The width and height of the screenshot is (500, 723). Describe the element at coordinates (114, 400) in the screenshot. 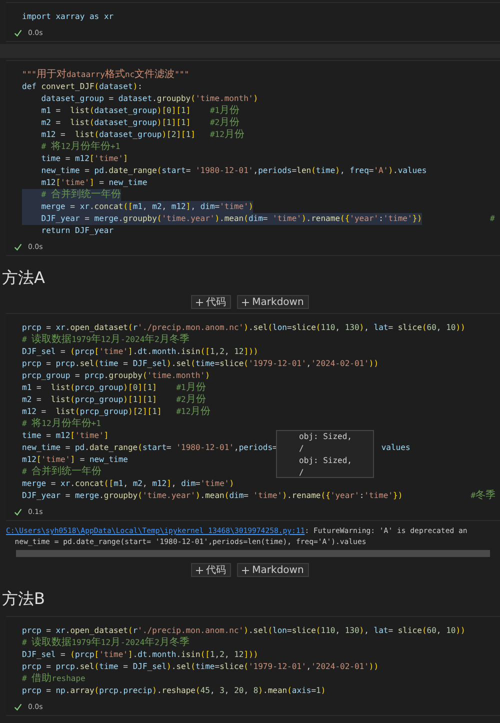

I see `code-line: m2 = list(prcp_group)[1][1] #2月份` at that location.